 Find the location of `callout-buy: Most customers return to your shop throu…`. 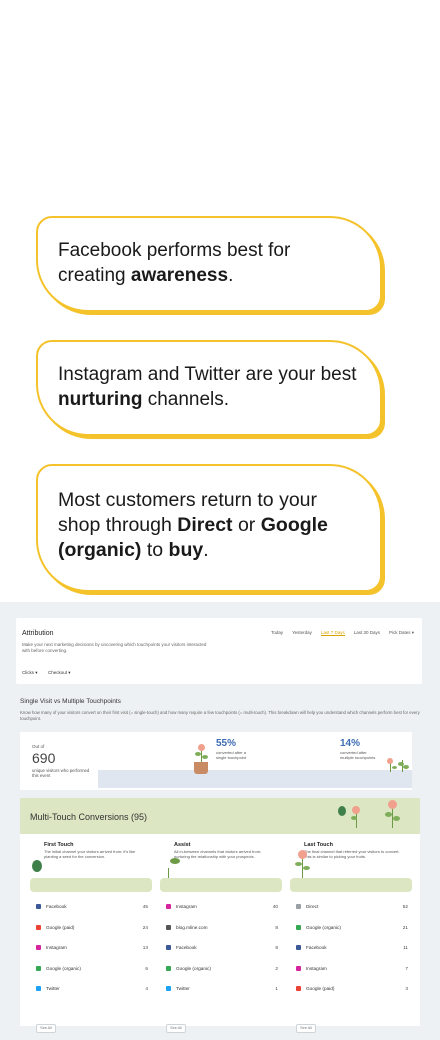

callout-buy: Most customers return to your shop throu… is located at coordinates (209, 528).